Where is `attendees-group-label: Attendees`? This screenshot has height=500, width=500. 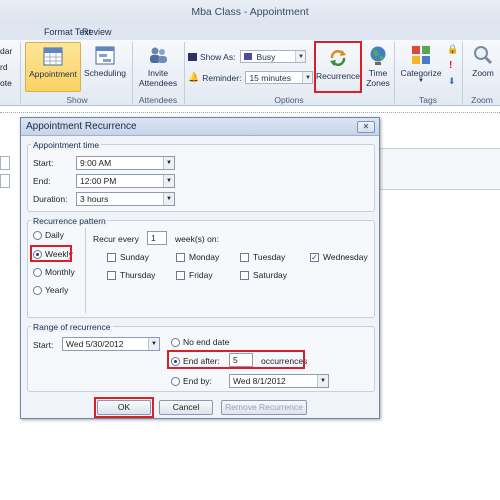
attendees-group-label: Attendees is located at coordinates (158, 100).